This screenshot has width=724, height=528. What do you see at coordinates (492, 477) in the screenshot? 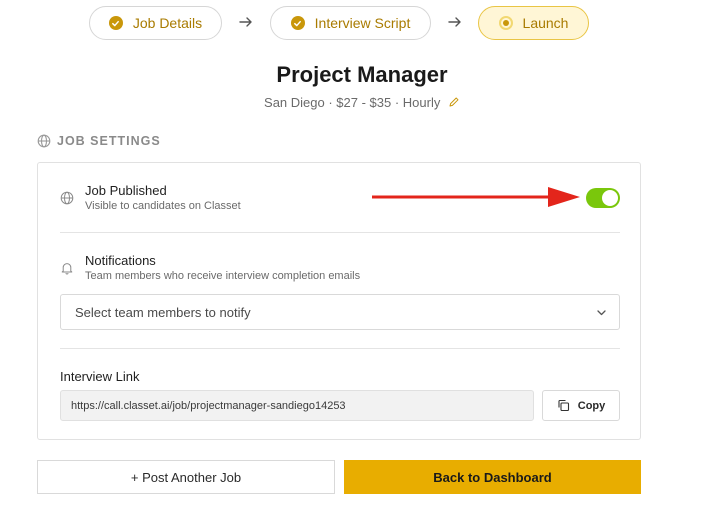
I see `back-to-dashboard-button: Back to Dashboard` at bounding box center [492, 477].